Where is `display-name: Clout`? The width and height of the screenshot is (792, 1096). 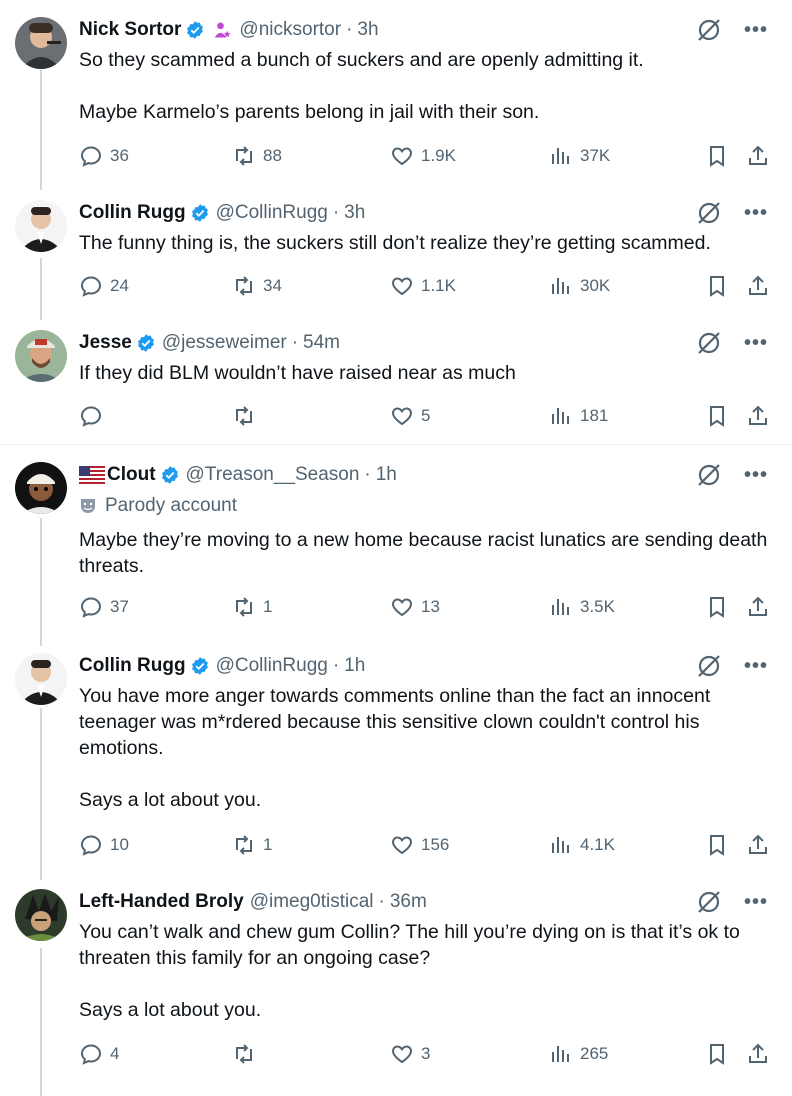
display-name: Clout is located at coordinates (131, 475).